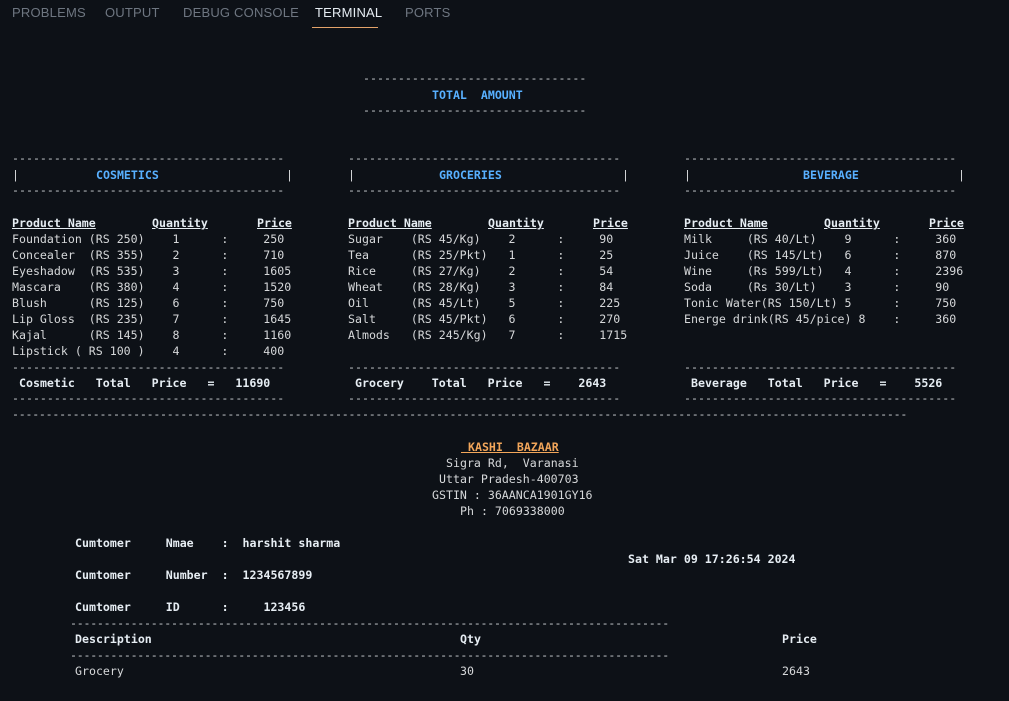 The image size is (1009, 701). I want to click on row-price: 2643, so click(796, 671).